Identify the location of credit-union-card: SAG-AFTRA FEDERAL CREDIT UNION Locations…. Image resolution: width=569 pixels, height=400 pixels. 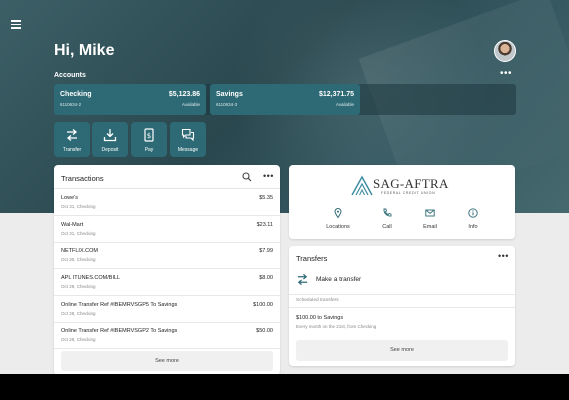
(402, 202).